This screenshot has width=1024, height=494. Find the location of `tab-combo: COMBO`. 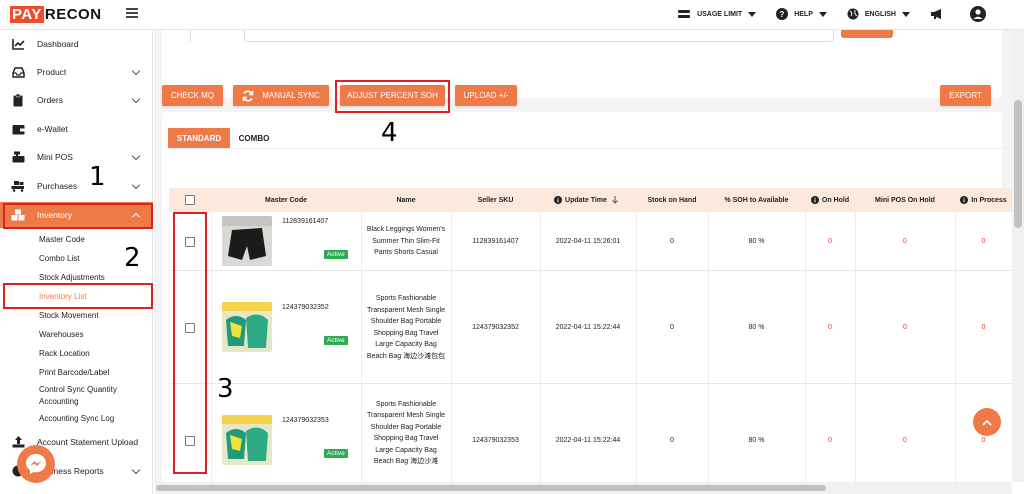

tab-combo: COMBO is located at coordinates (254, 138).